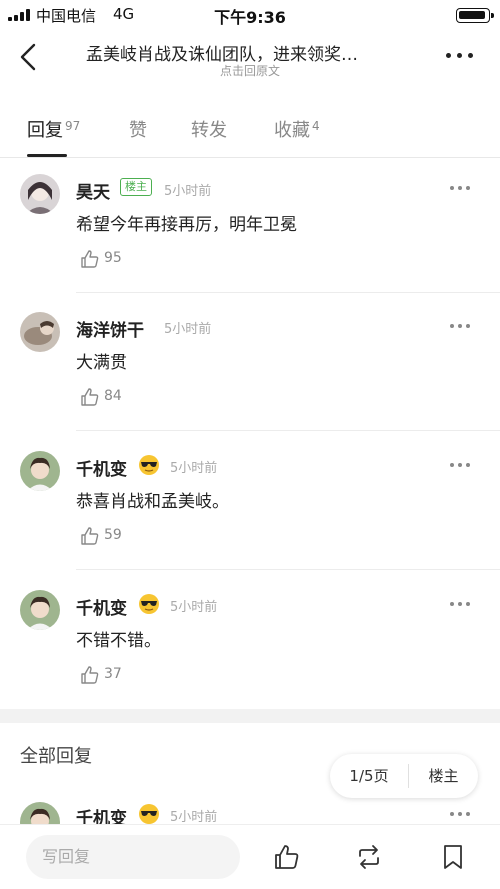 Image resolution: width=500 pixels, height=889 pixels. What do you see at coordinates (45, 130) in the screenshot?
I see `tab-label: 回复` at bounding box center [45, 130].